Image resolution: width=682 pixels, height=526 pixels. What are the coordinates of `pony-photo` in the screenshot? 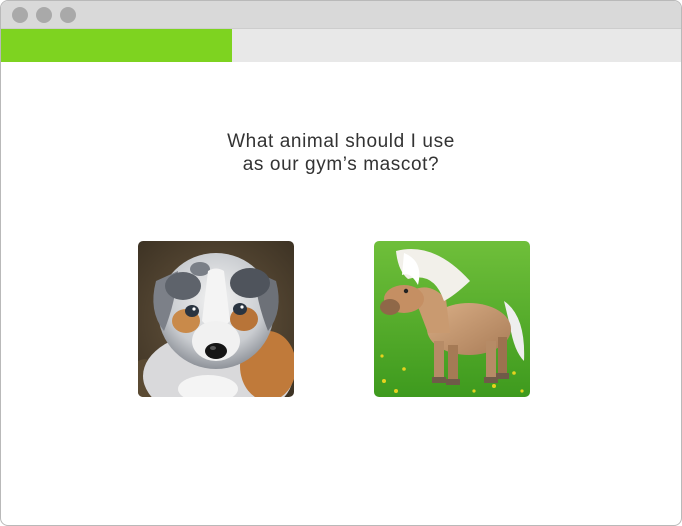 It's located at (452, 319).